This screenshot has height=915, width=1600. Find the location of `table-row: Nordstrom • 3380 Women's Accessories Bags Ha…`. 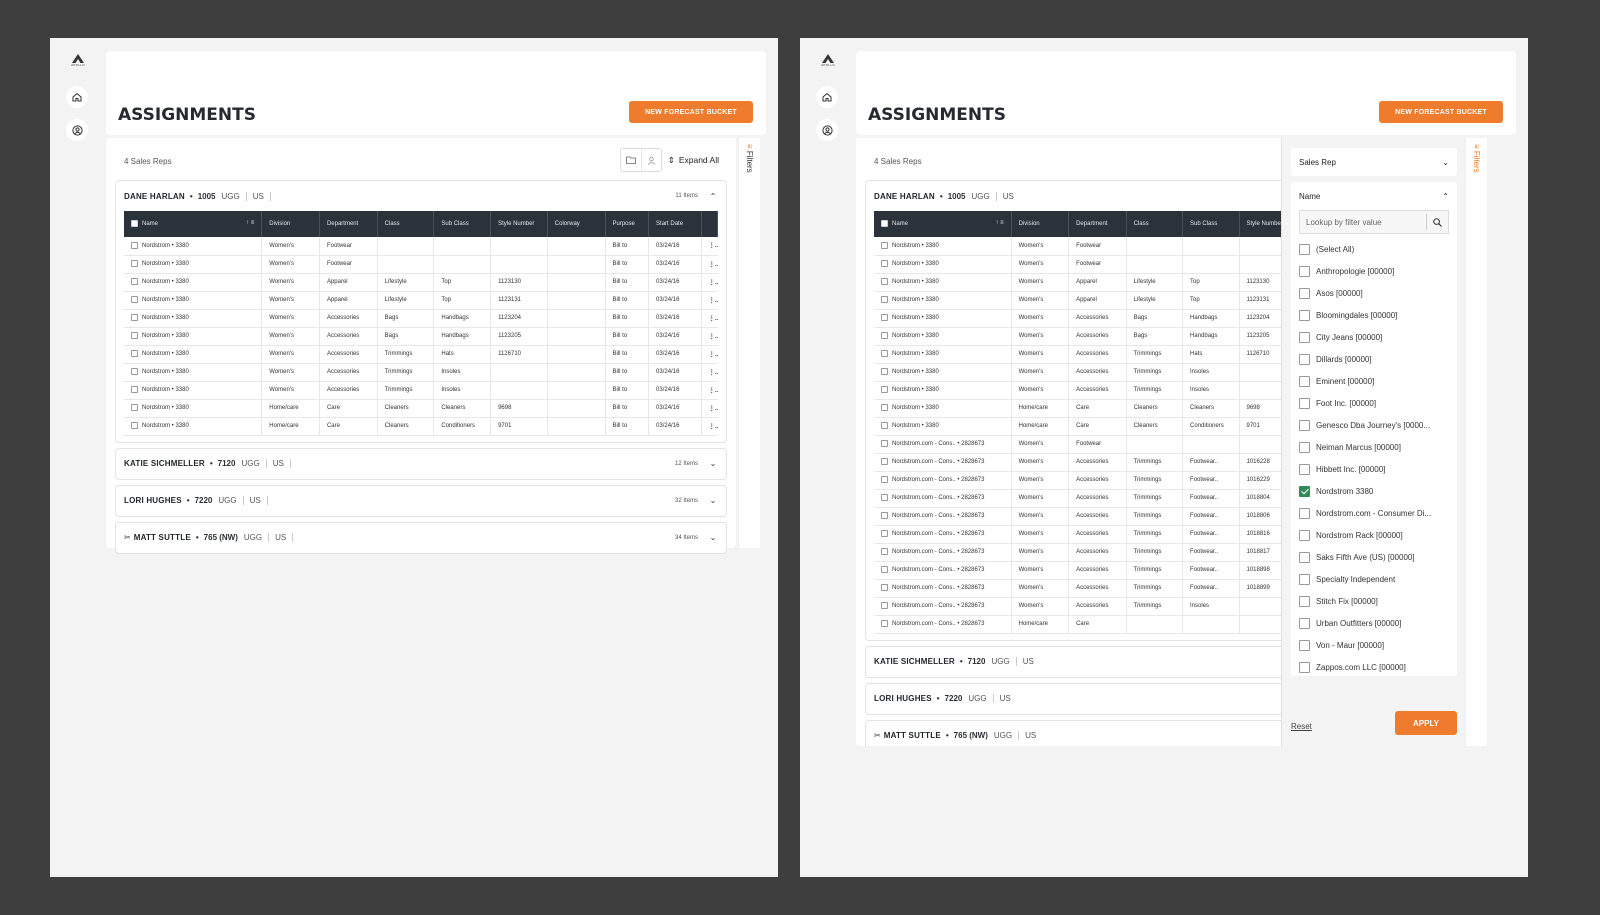

table-row: Nordstrom • 3380 Women's Accessories Bags Ha… is located at coordinates (1078, 318).